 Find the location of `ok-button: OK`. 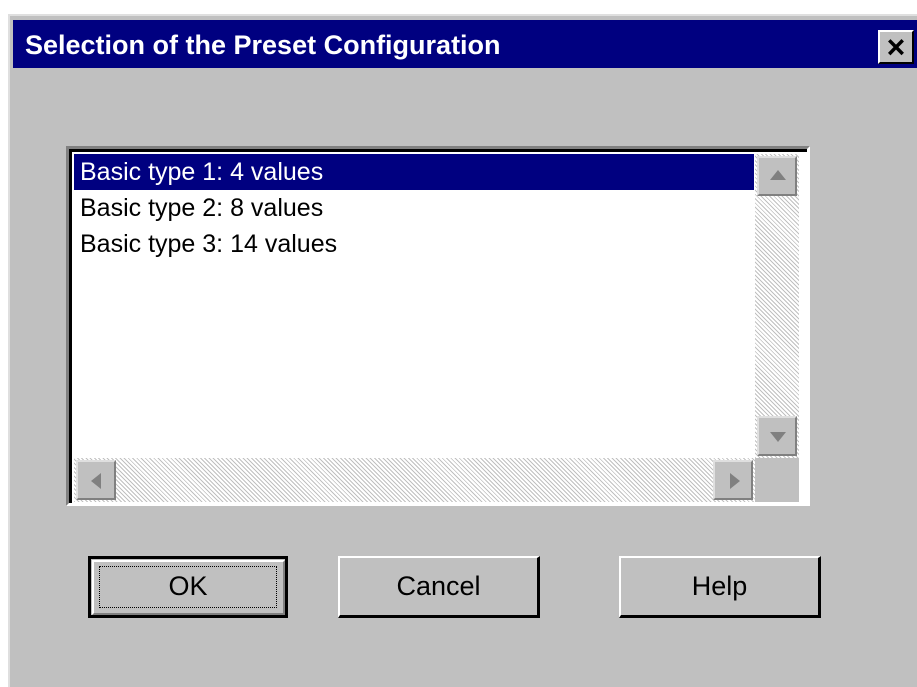

ok-button: OK is located at coordinates (188, 587).